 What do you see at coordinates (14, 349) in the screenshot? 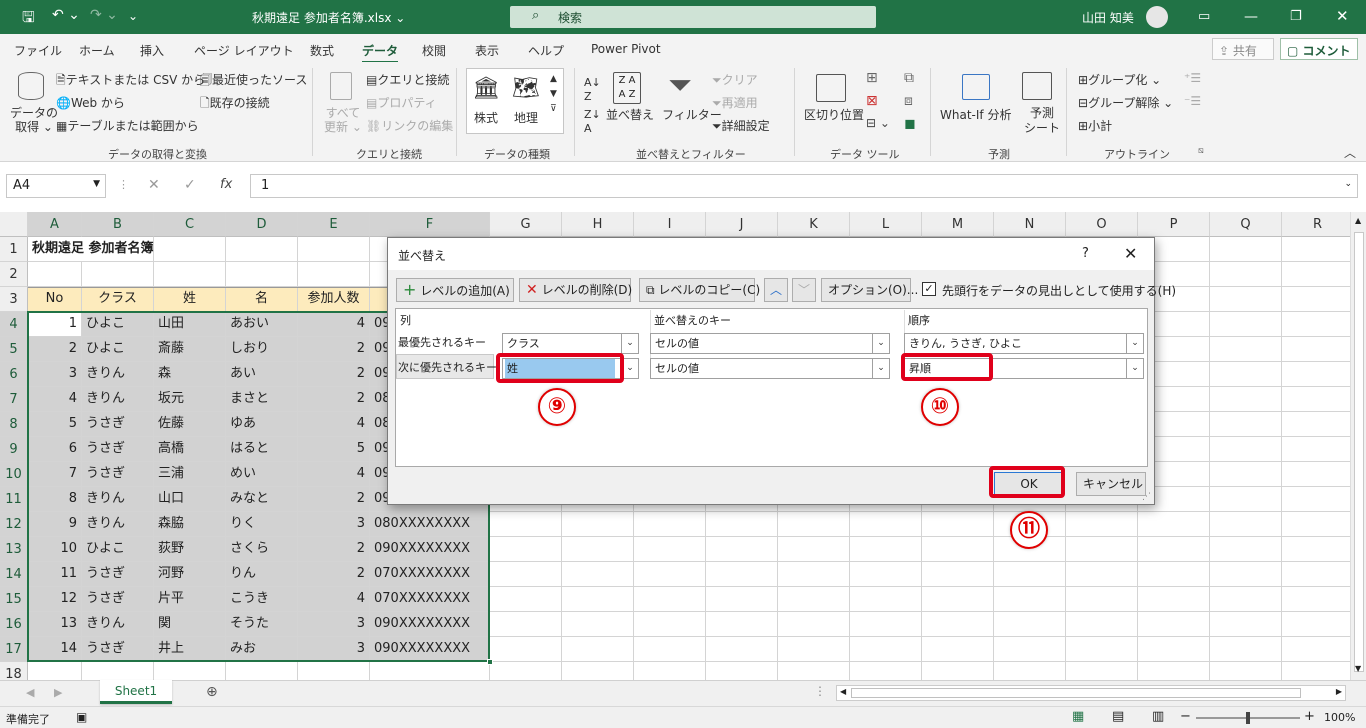
I see `row-header: 5` at bounding box center [14, 349].